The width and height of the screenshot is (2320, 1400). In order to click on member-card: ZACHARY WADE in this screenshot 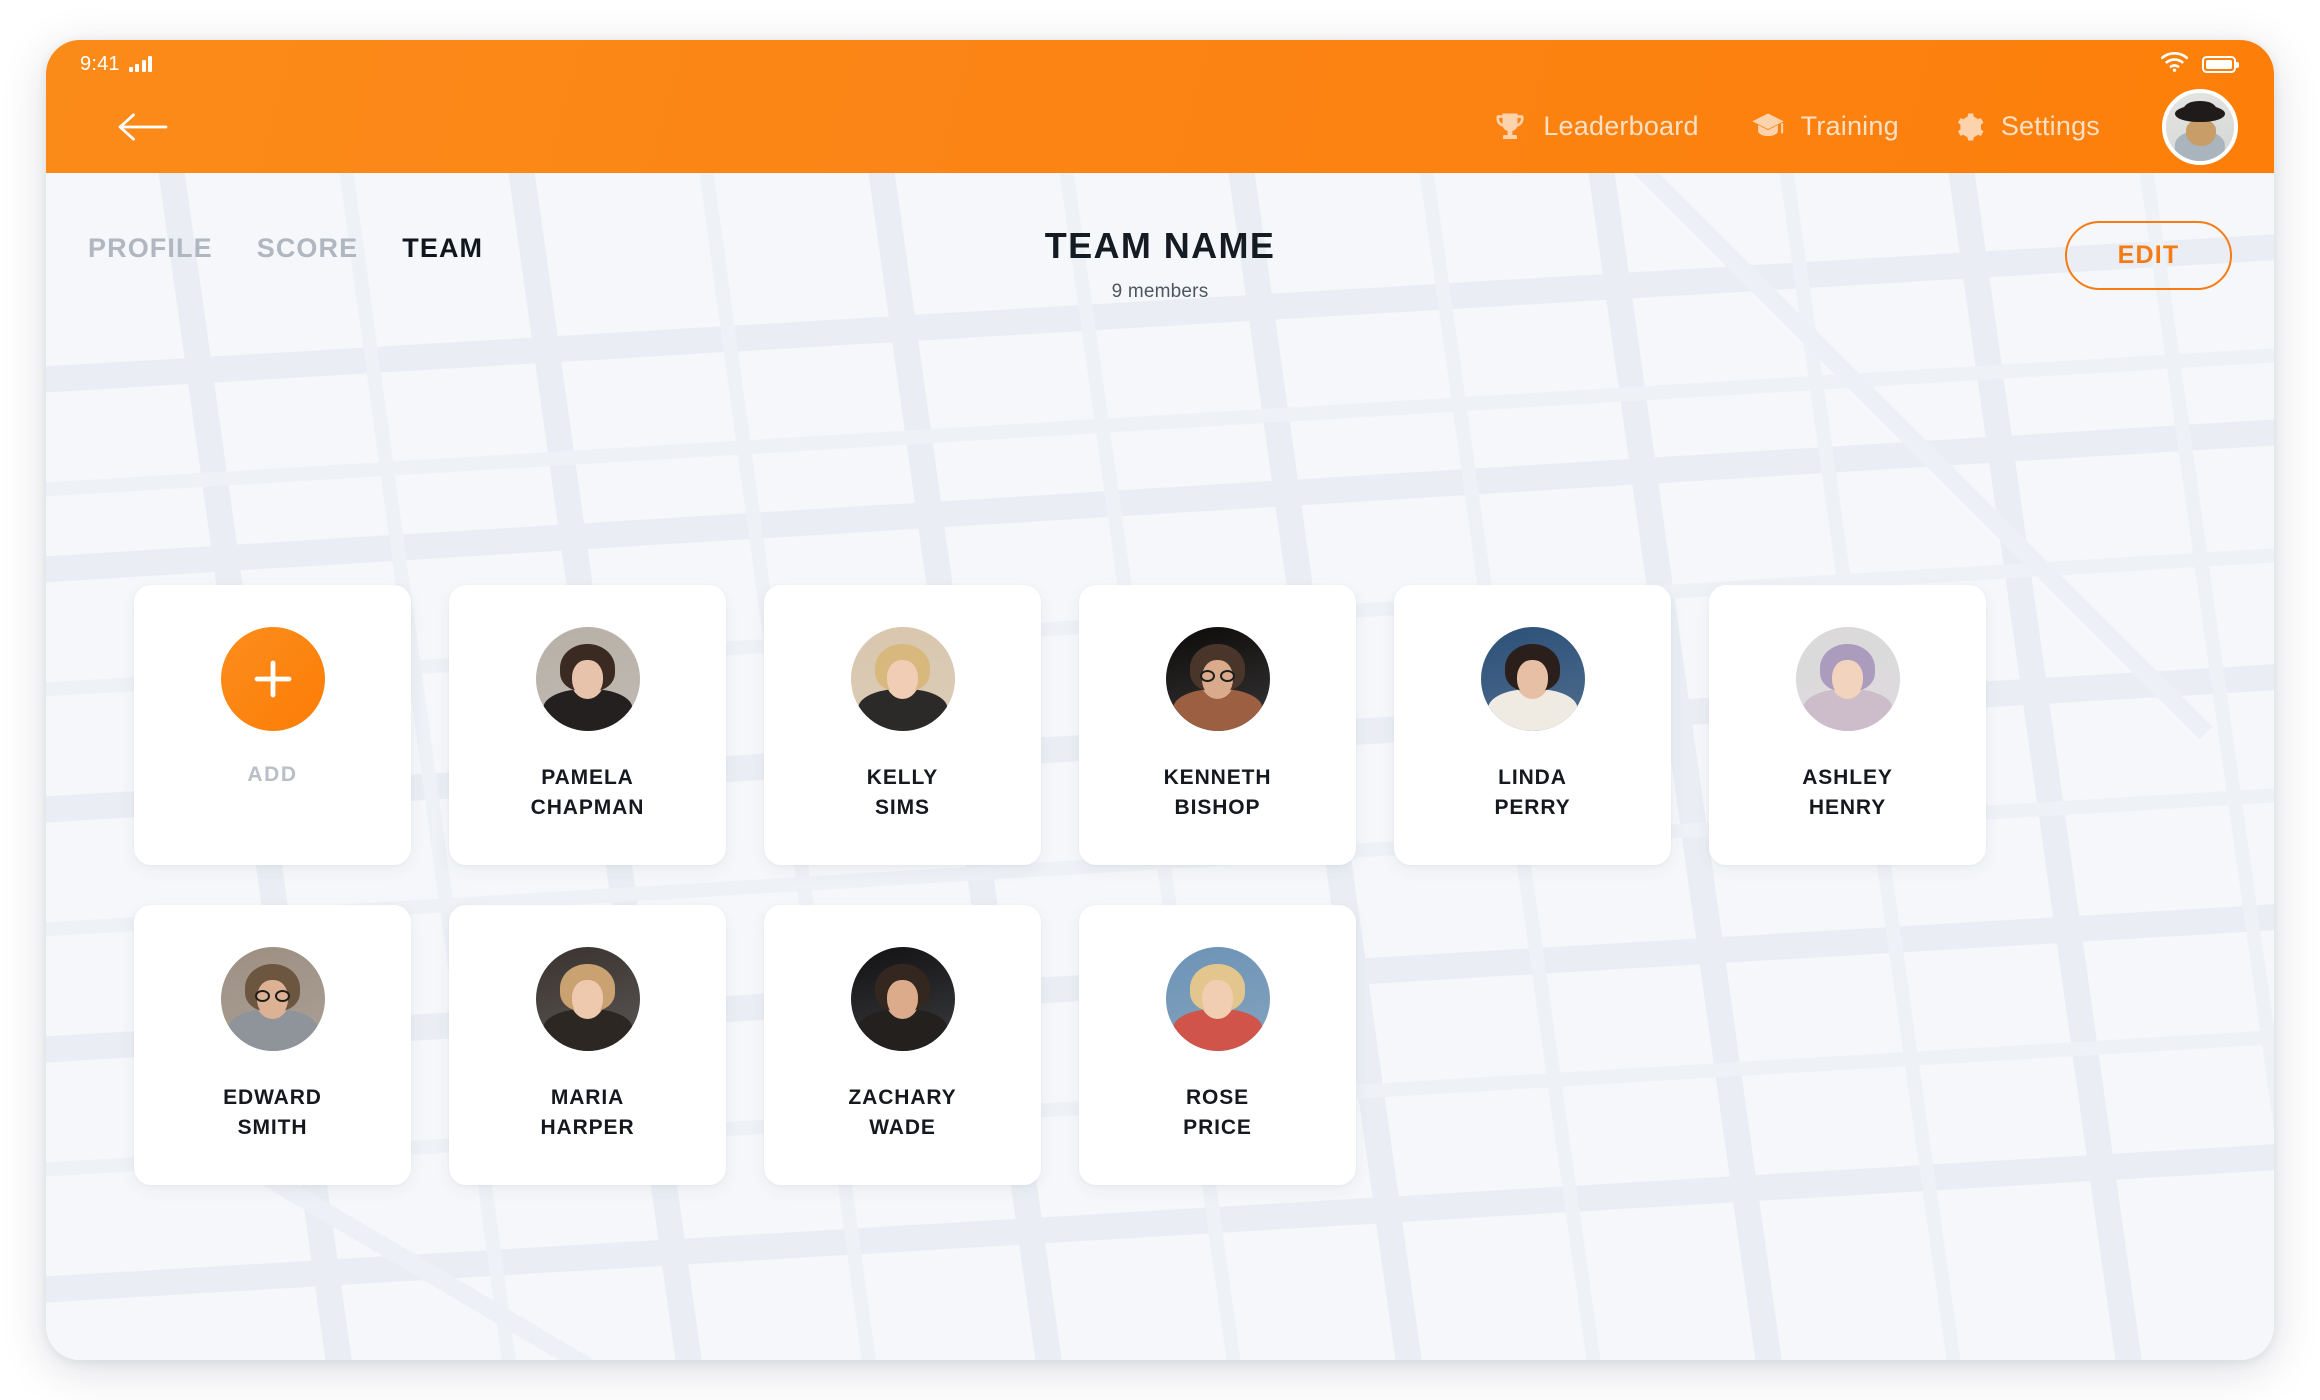, I will do `click(902, 1045)`.